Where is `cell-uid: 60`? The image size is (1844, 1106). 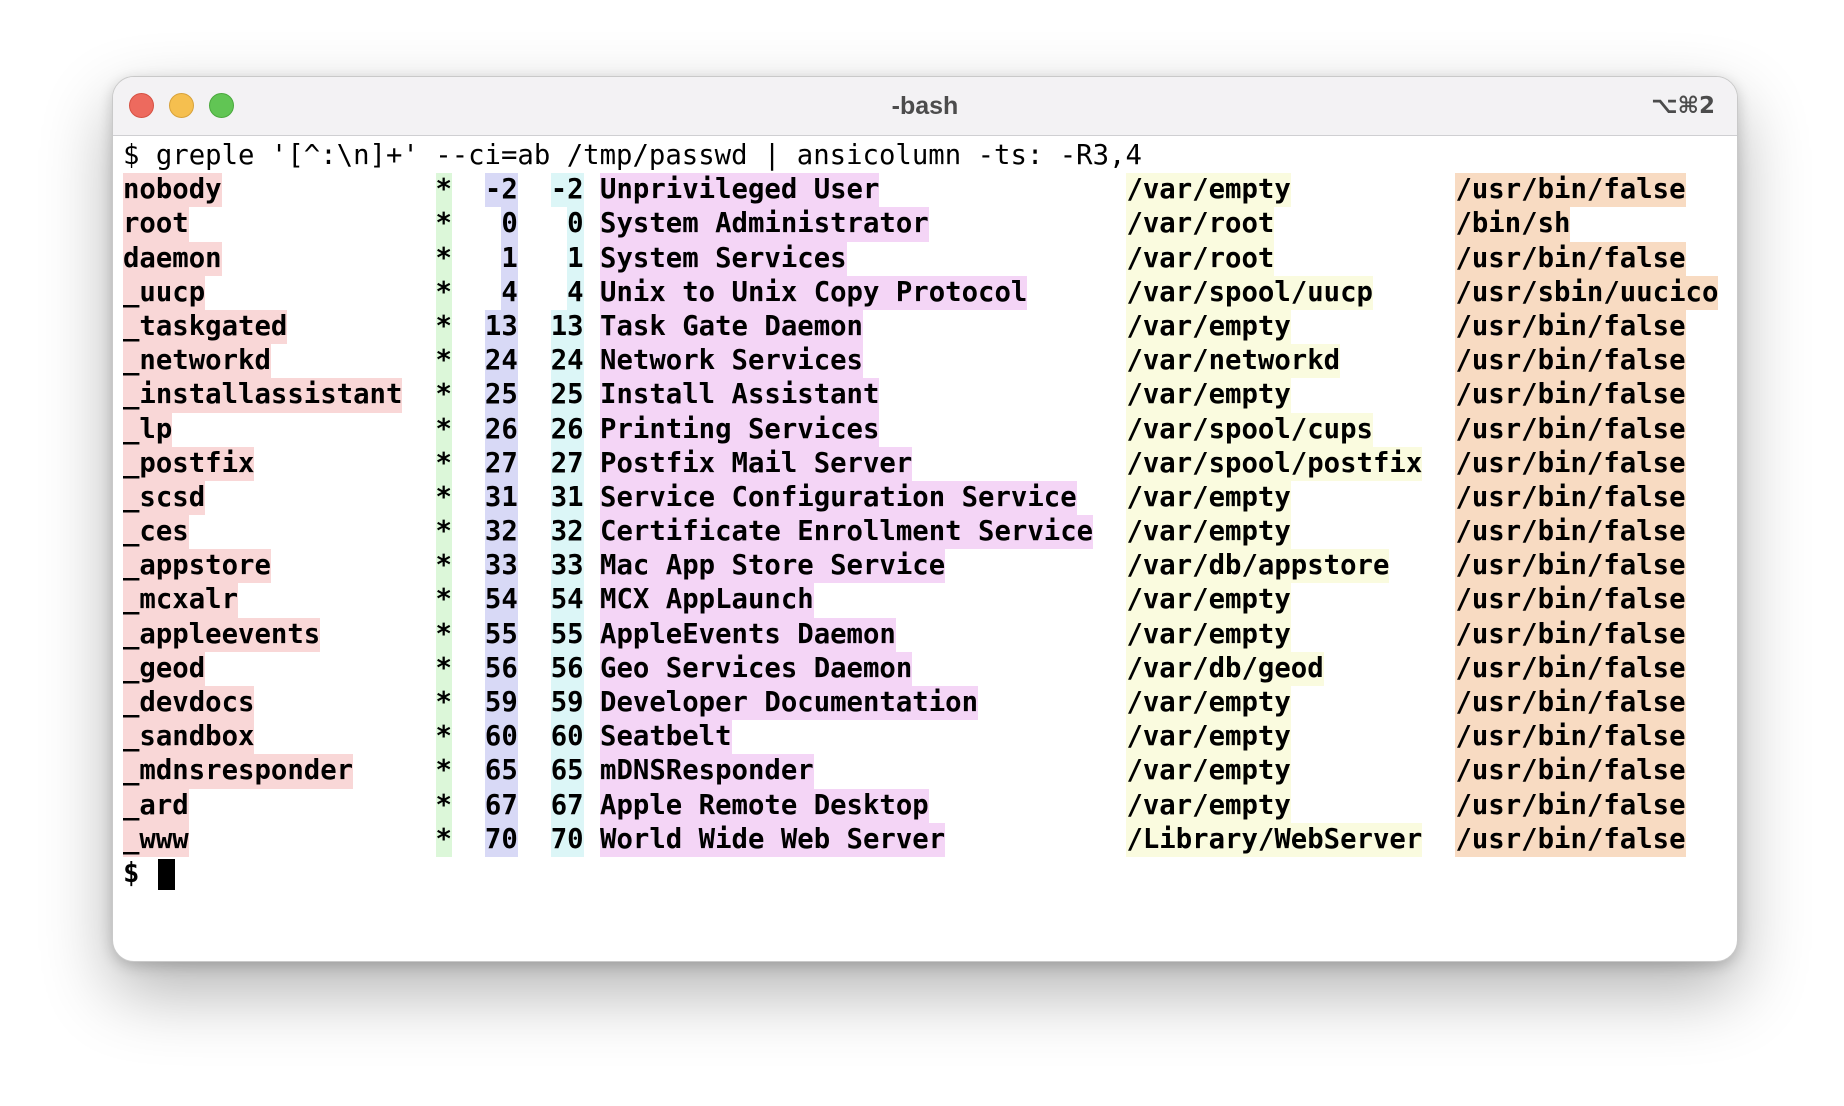 cell-uid: 60 is located at coordinates (501, 737).